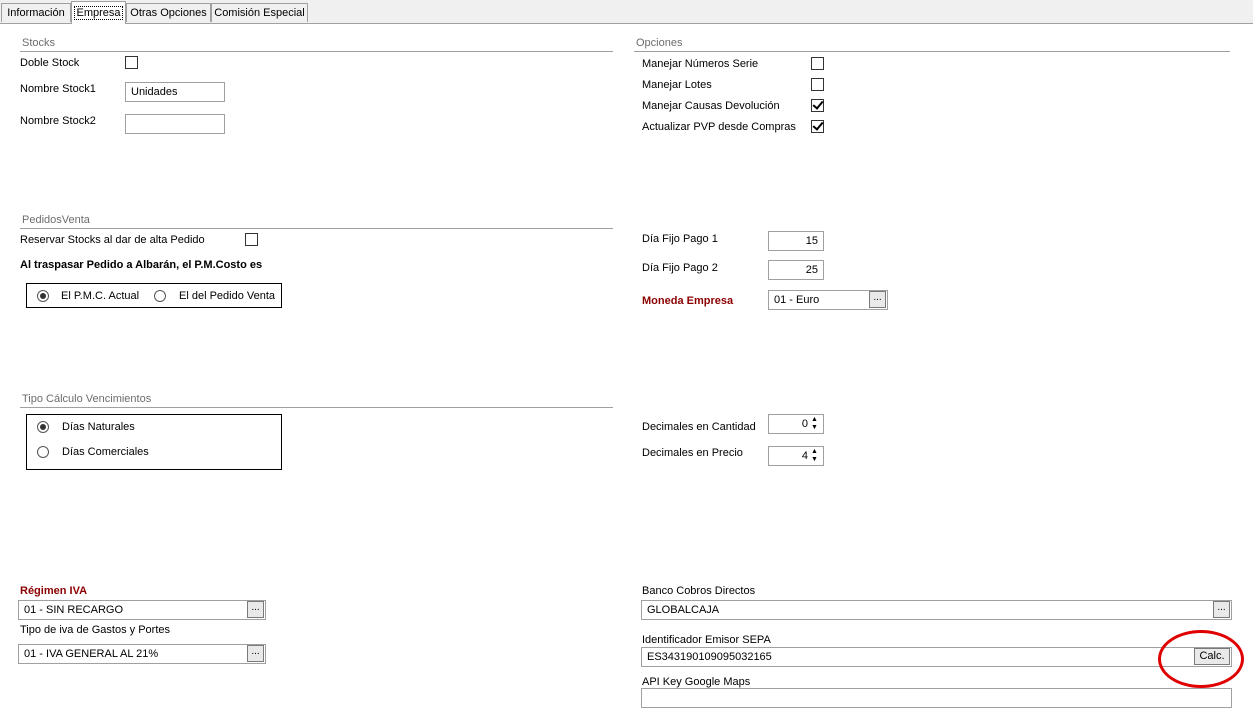 This screenshot has width=1253, height=717. I want to click on manejar-numeros-serie-checkbox, so click(817, 63).